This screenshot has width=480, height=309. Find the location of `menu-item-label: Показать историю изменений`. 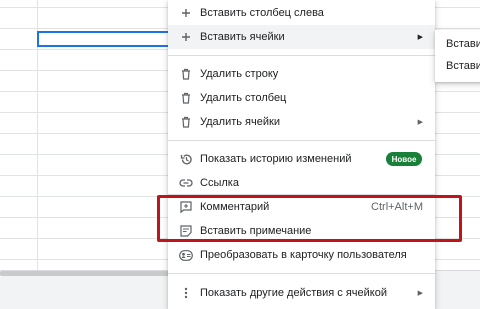

menu-item-label: Показать историю изменений is located at coordinates (276, 159).